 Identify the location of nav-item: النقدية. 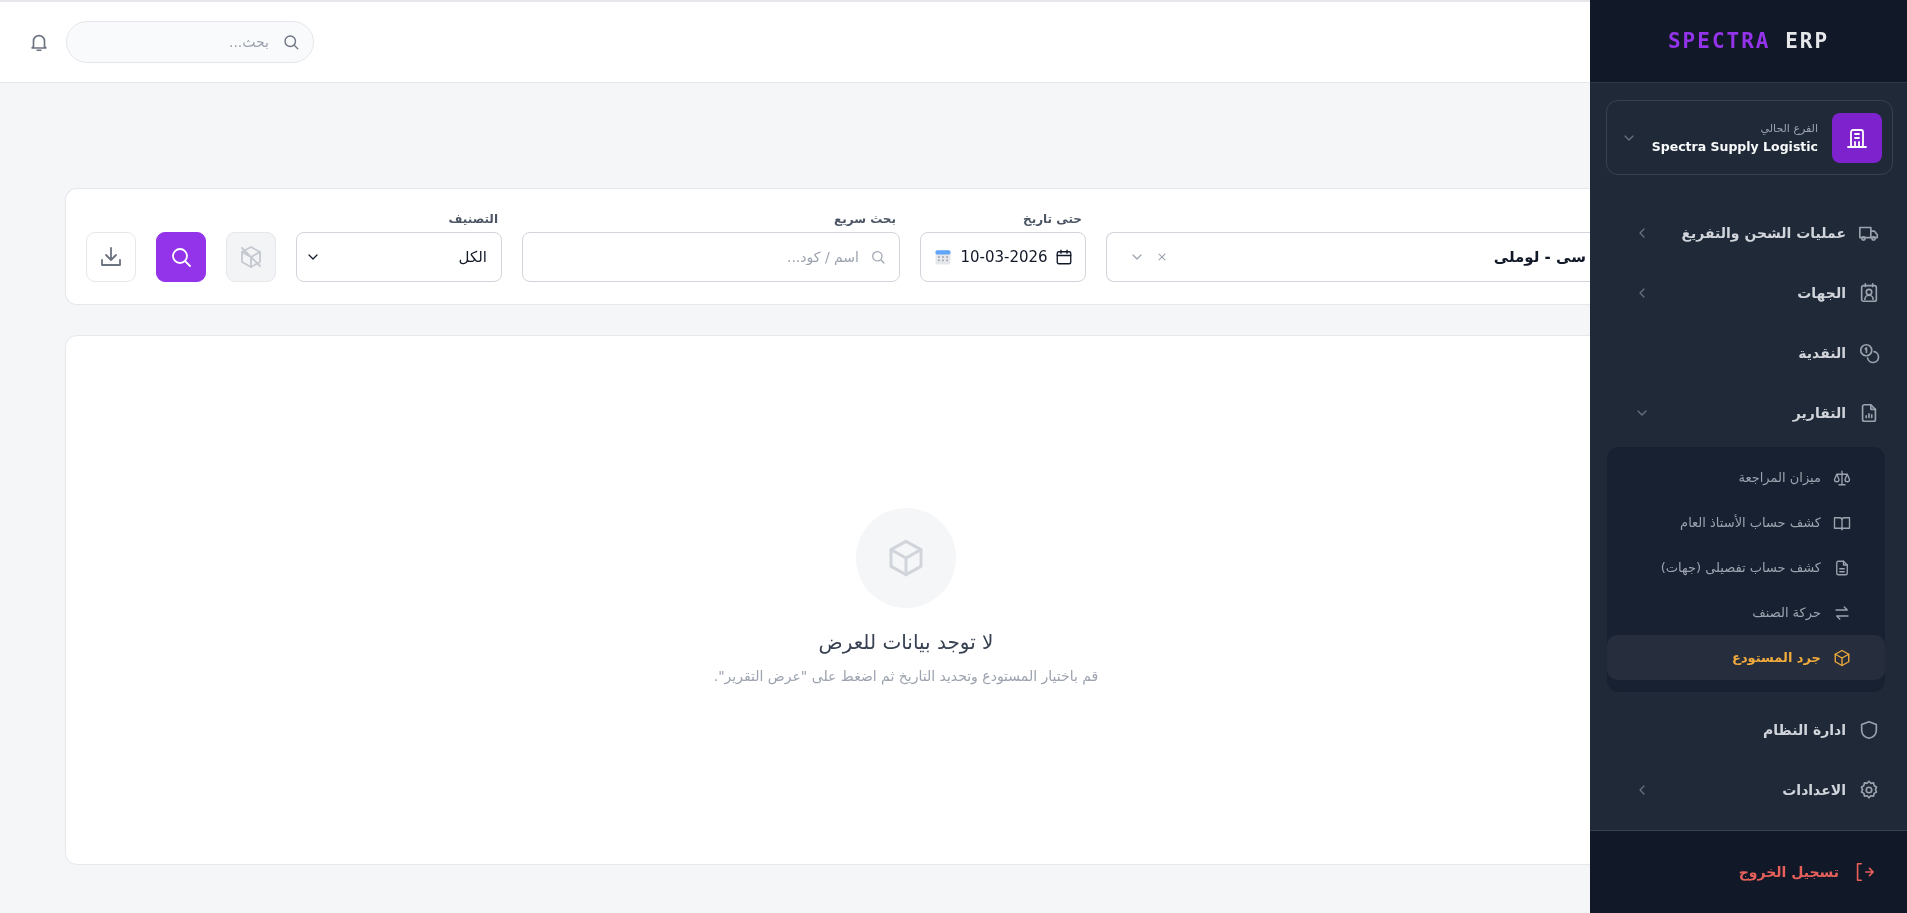
(1748, 353).